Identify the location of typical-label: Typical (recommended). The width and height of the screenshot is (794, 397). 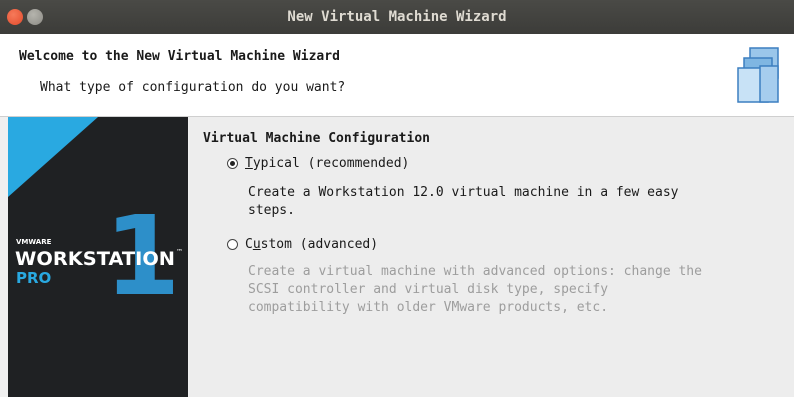
(327, 163).